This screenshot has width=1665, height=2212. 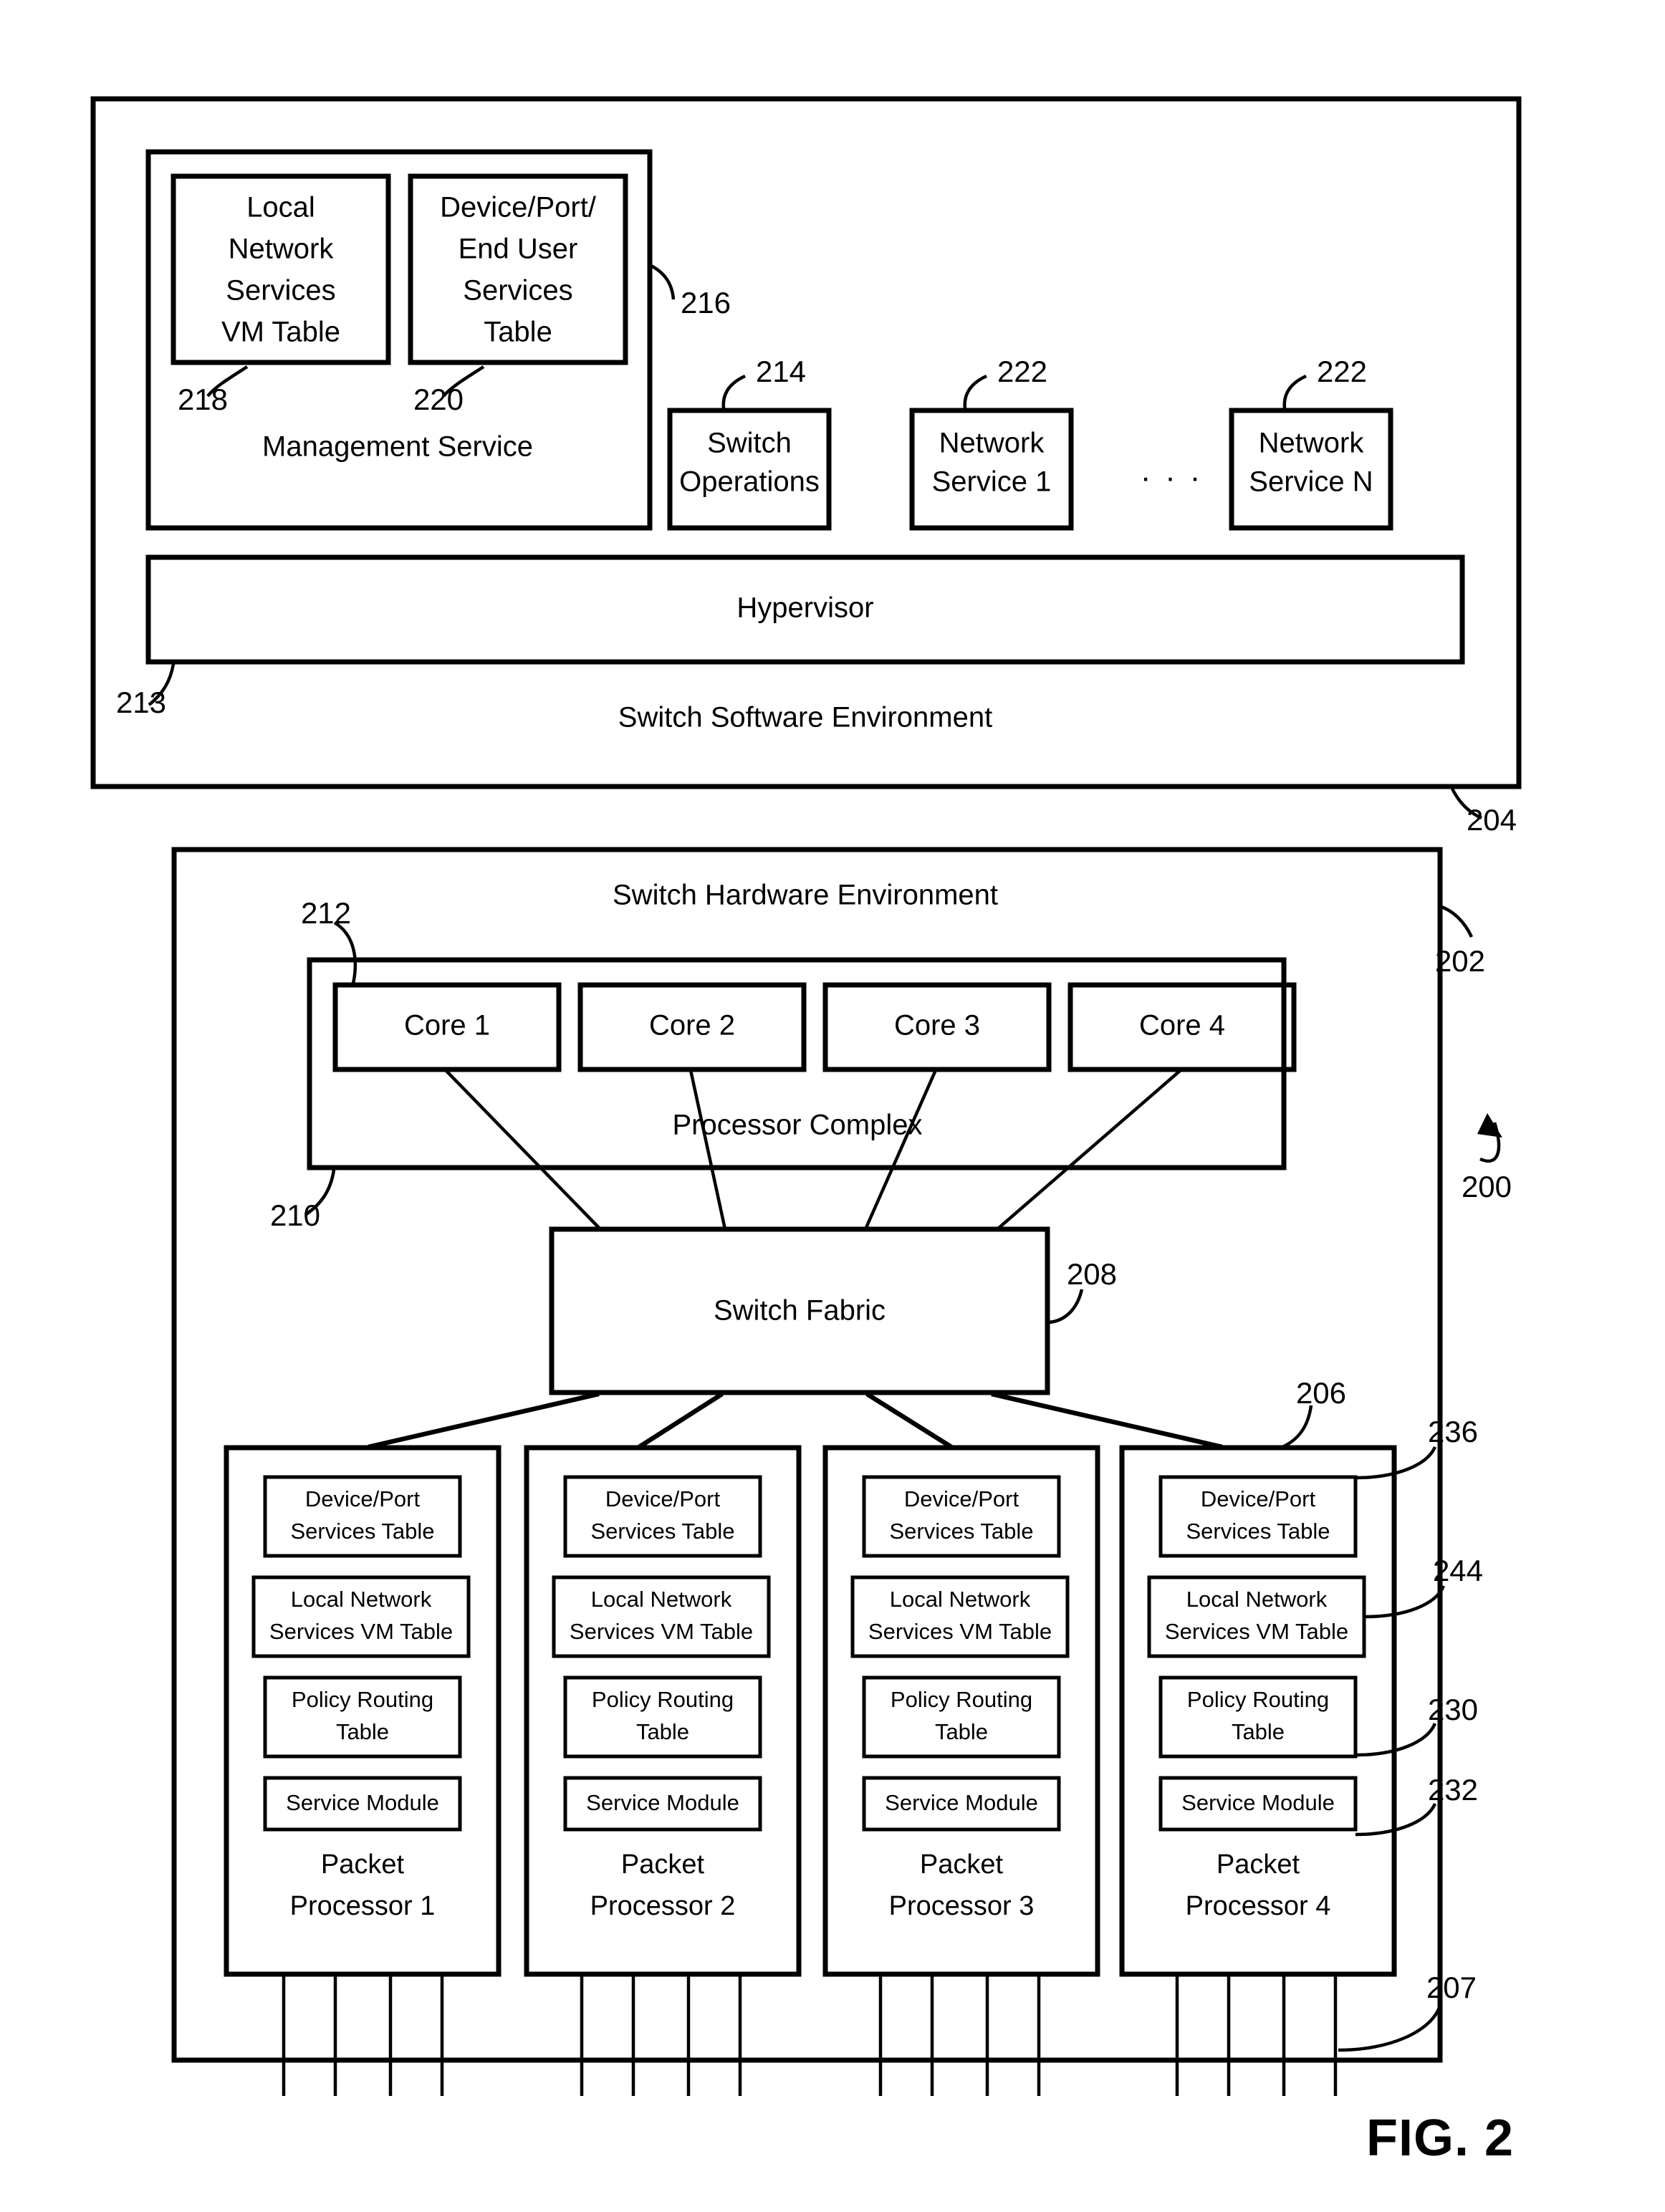 I want to click on ref-208-label: 208, so click(x=1092, y=1274).